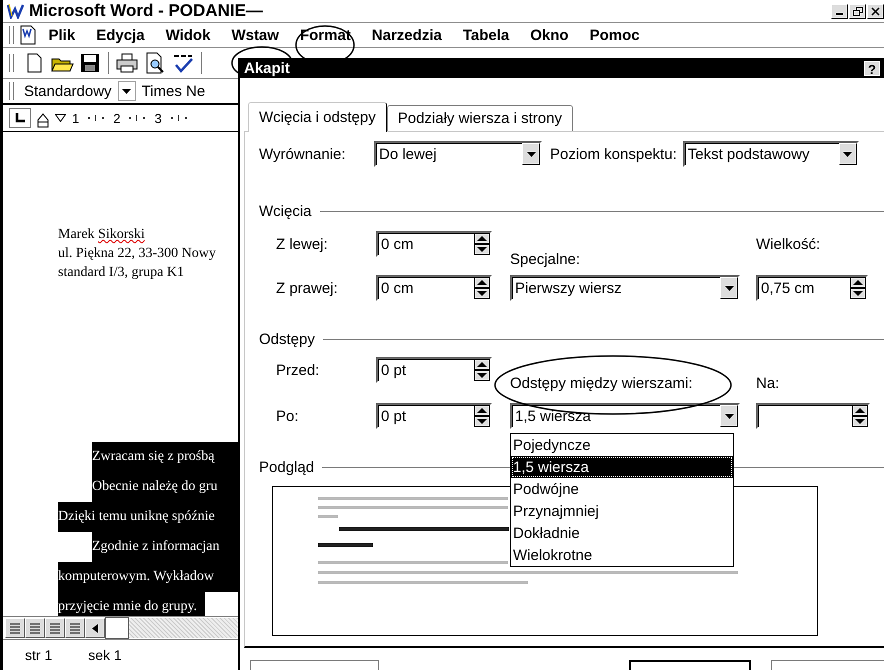 This screenshot has width=884, height=670. I want to click on first-line-indent-icon, so click(60, 118).